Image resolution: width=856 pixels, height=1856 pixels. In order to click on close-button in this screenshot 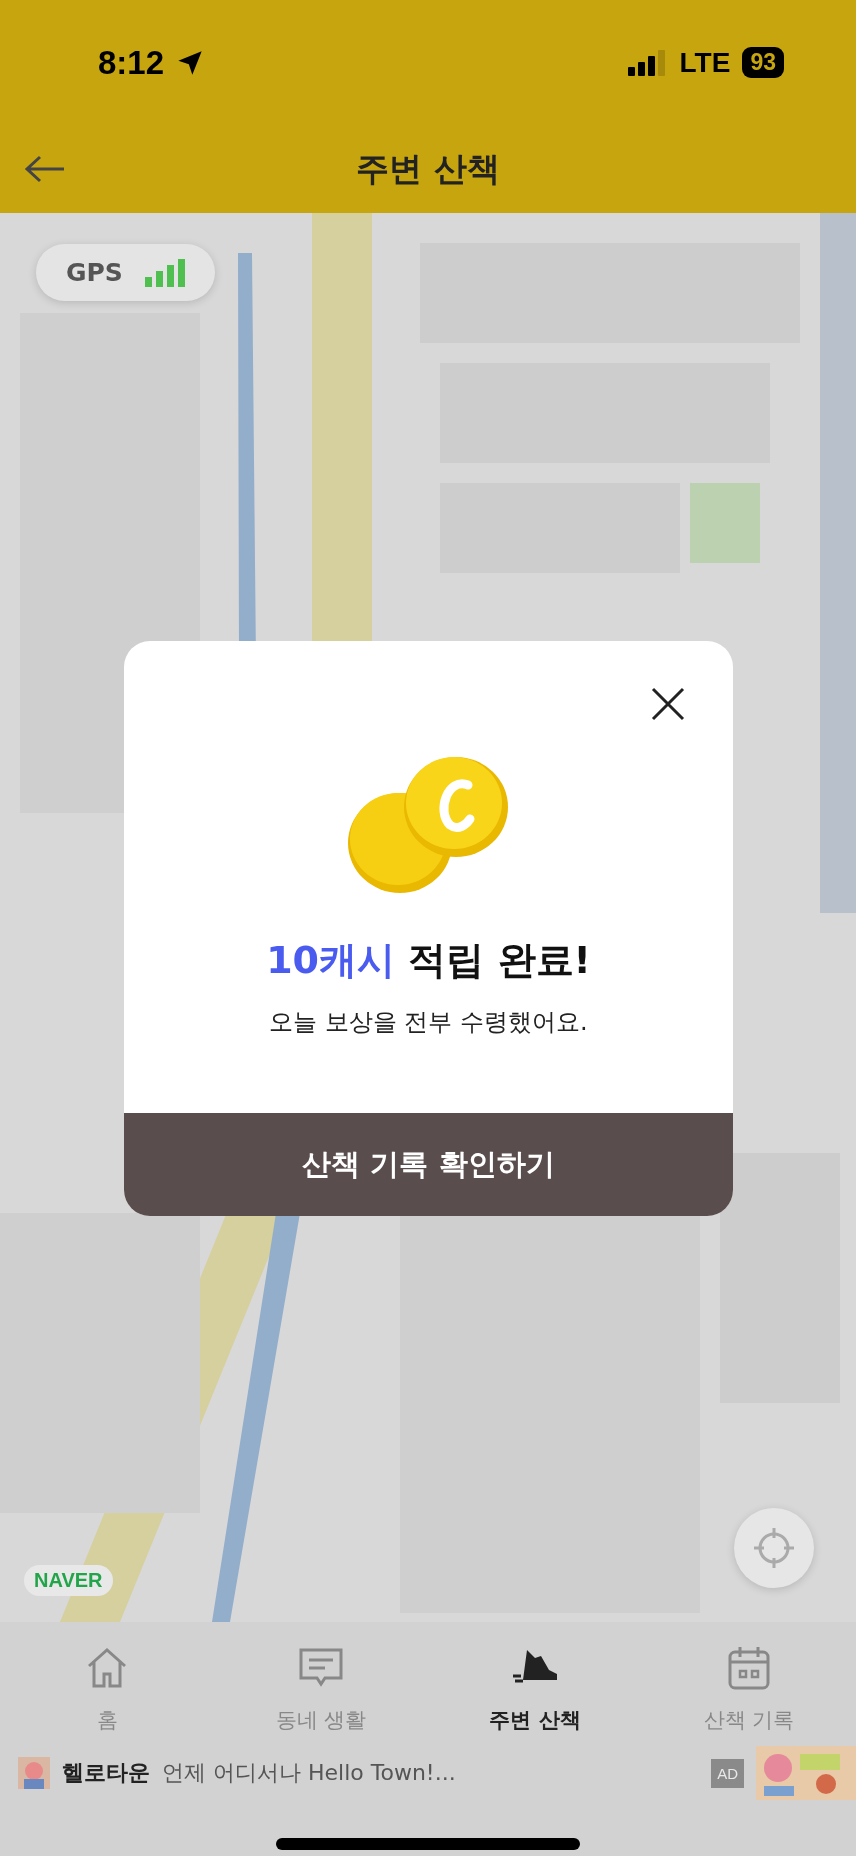, I will do `click(668, 704)`.